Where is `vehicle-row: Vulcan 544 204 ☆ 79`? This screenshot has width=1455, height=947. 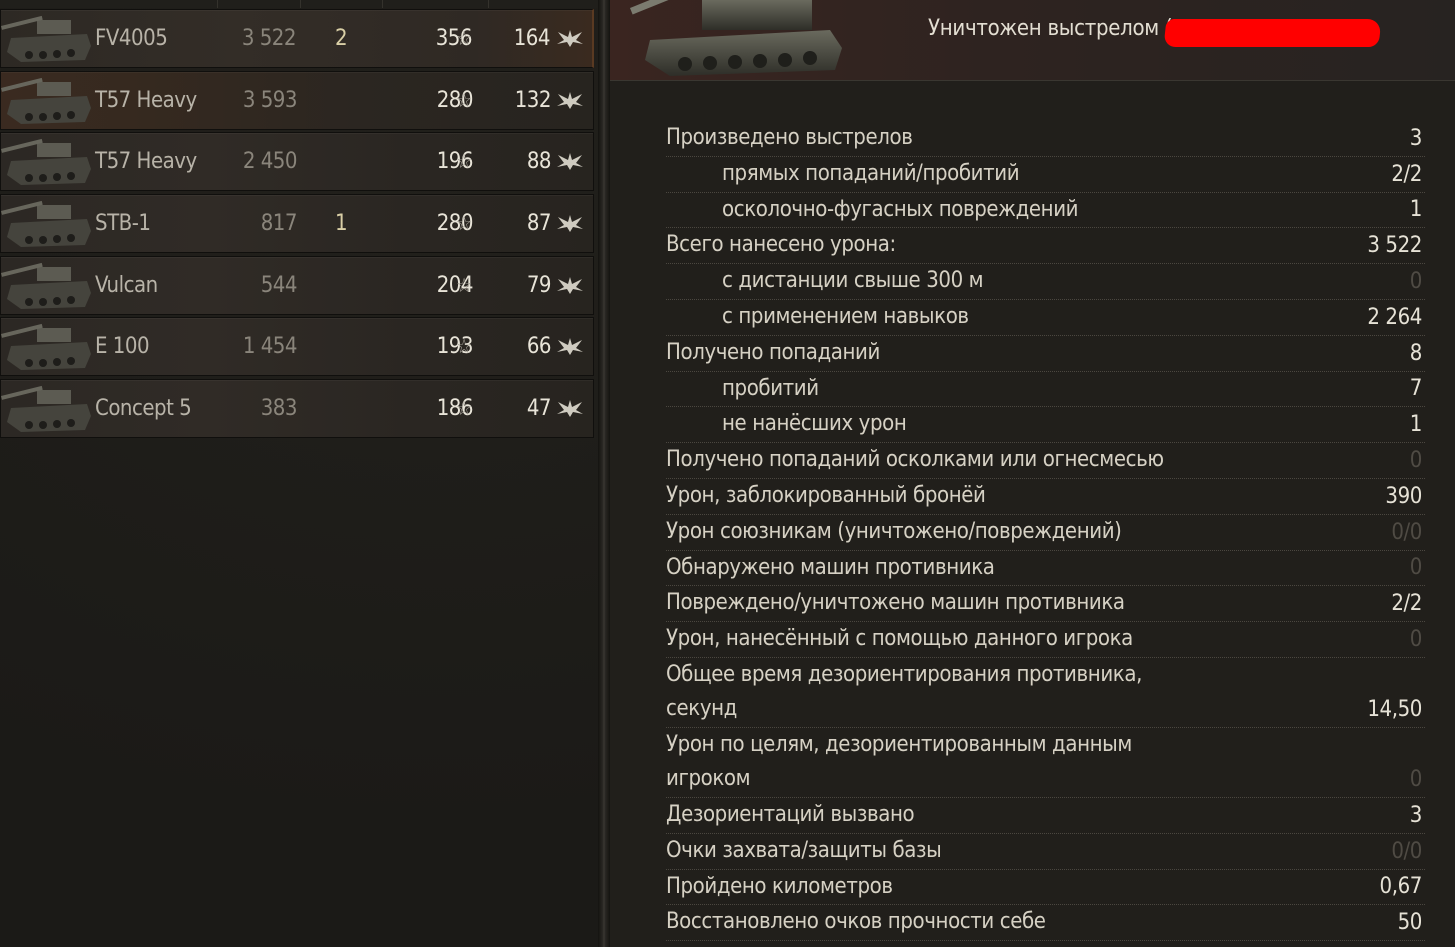
vehicle-row: Vulcan 544 204 ☆ 79 is located at coordinates (297, 285).